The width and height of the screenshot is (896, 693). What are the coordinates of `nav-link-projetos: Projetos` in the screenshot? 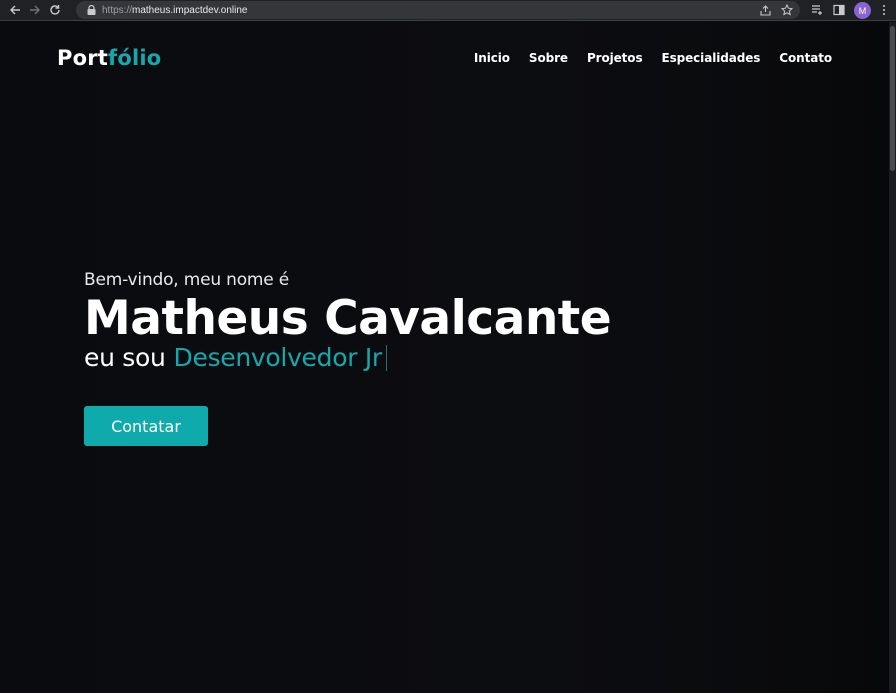 It's located at (615, 58).